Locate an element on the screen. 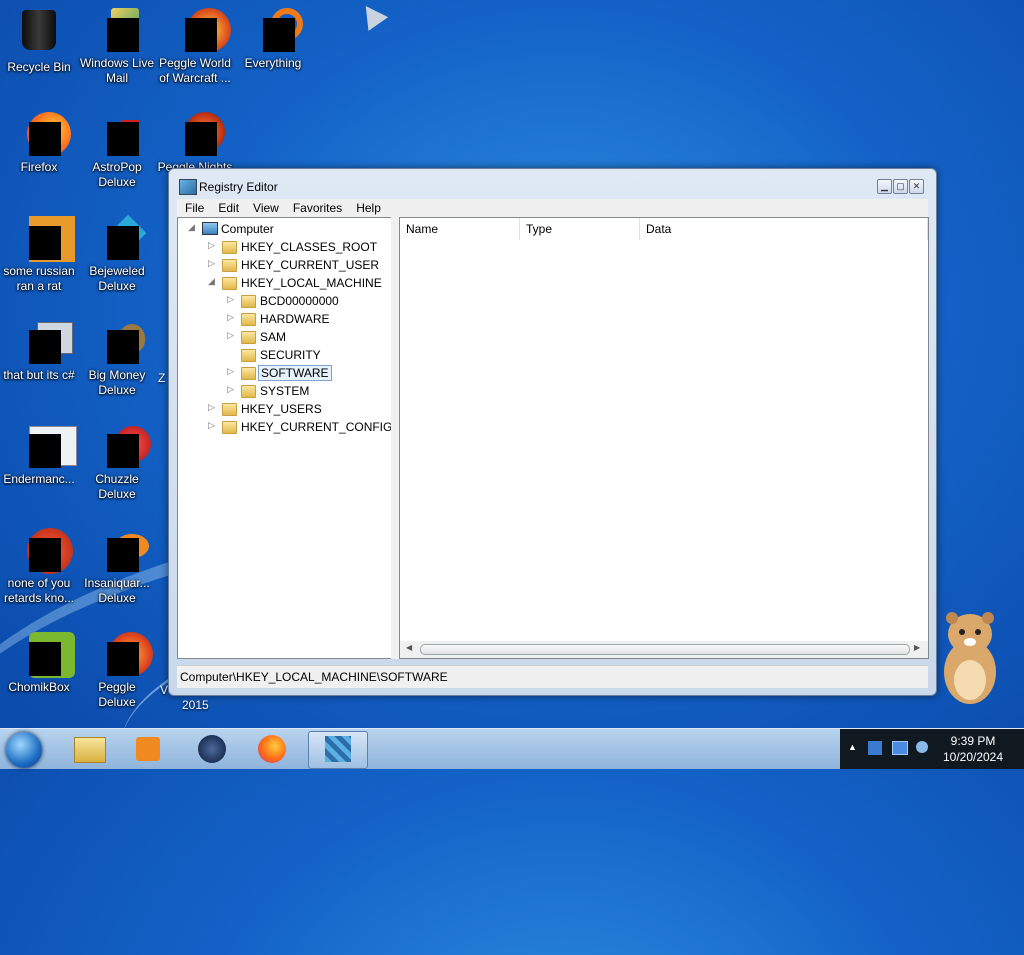 The image size is (1024, 955). taskbar-media-player is located at coordinates (149, 749).